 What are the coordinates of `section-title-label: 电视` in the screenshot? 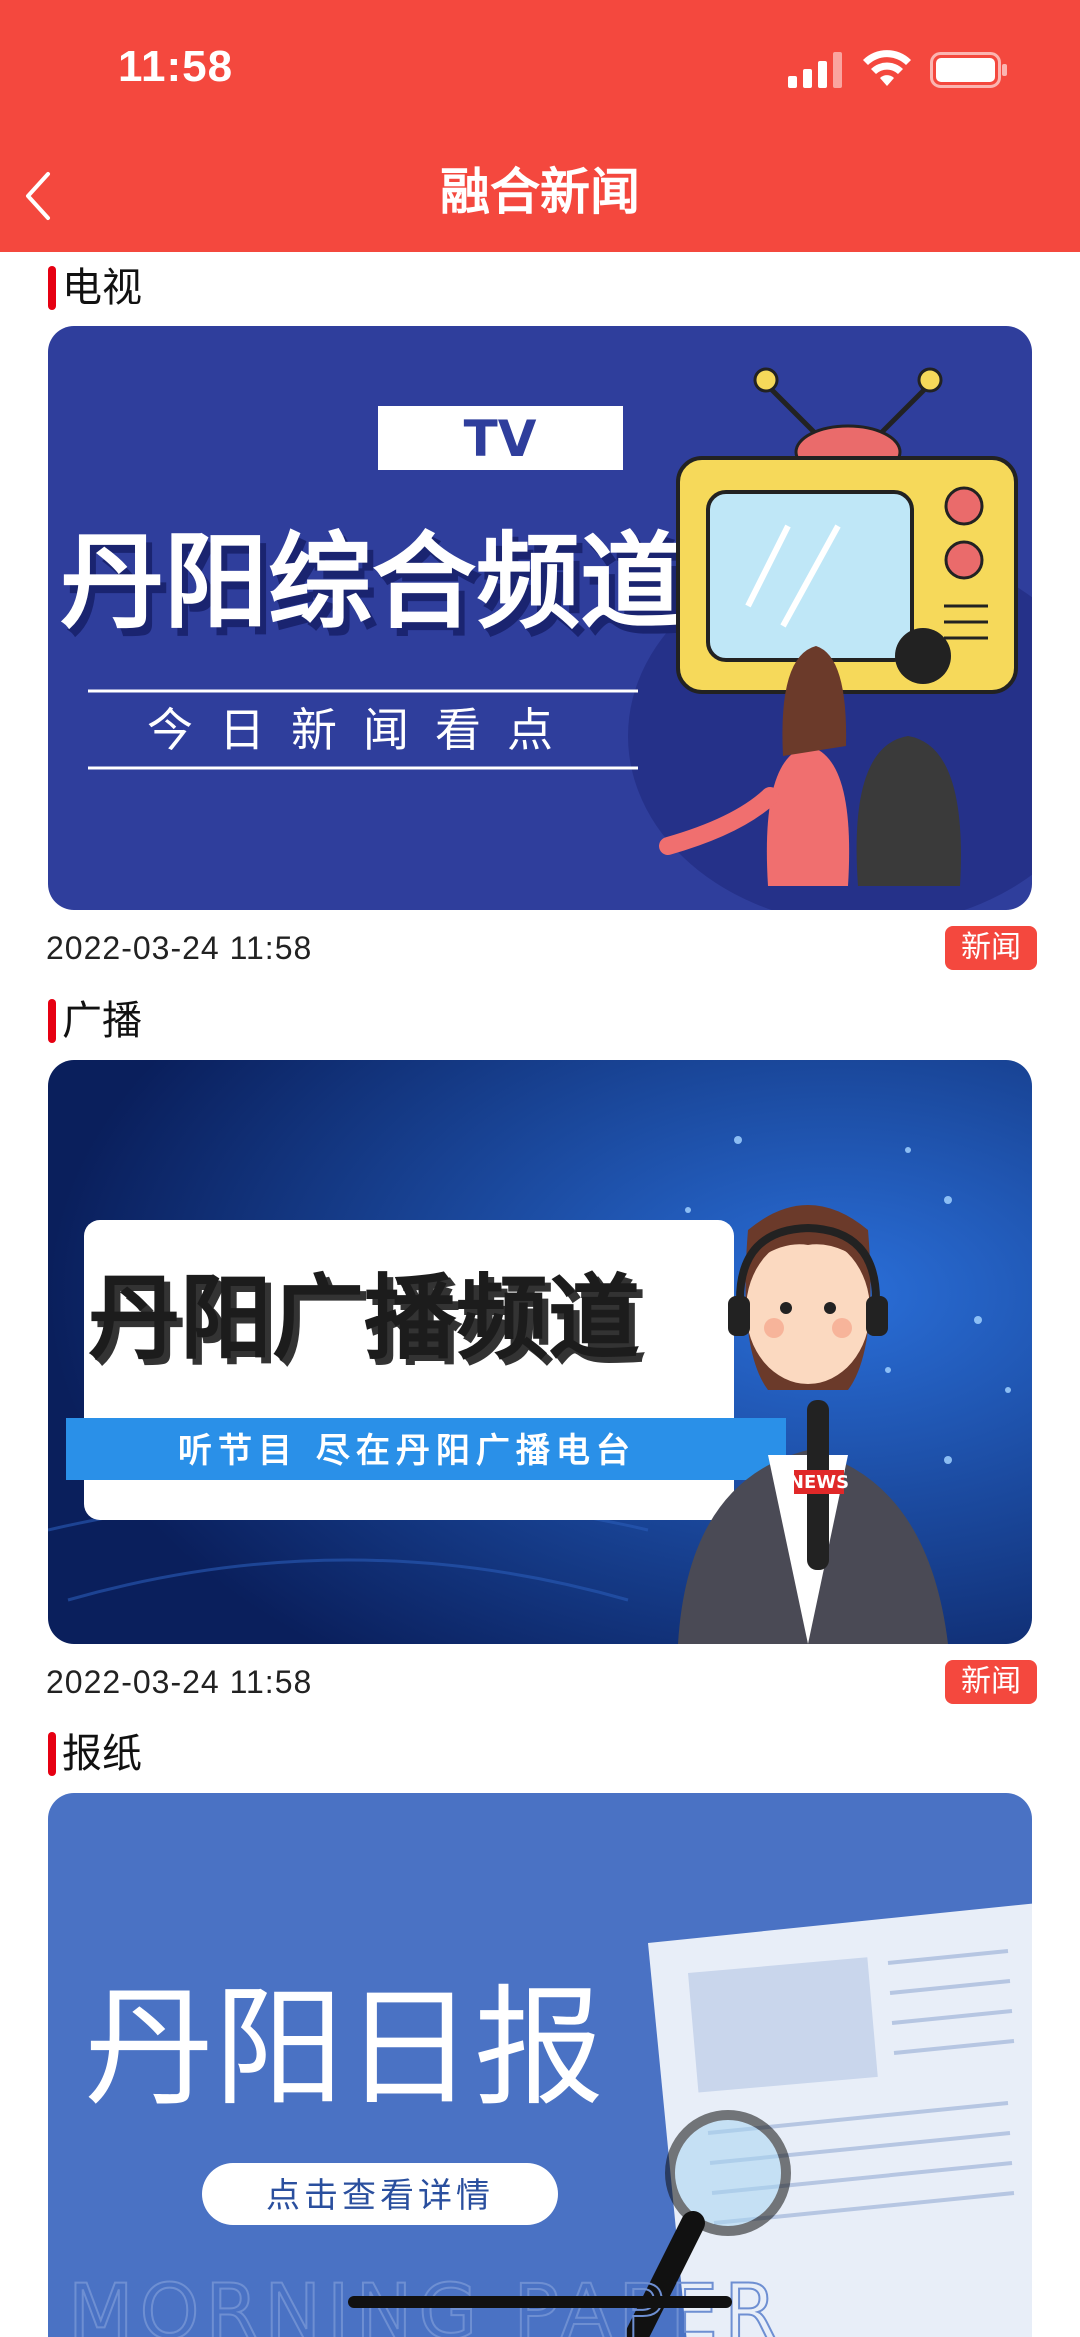 It's located at (102, 288).